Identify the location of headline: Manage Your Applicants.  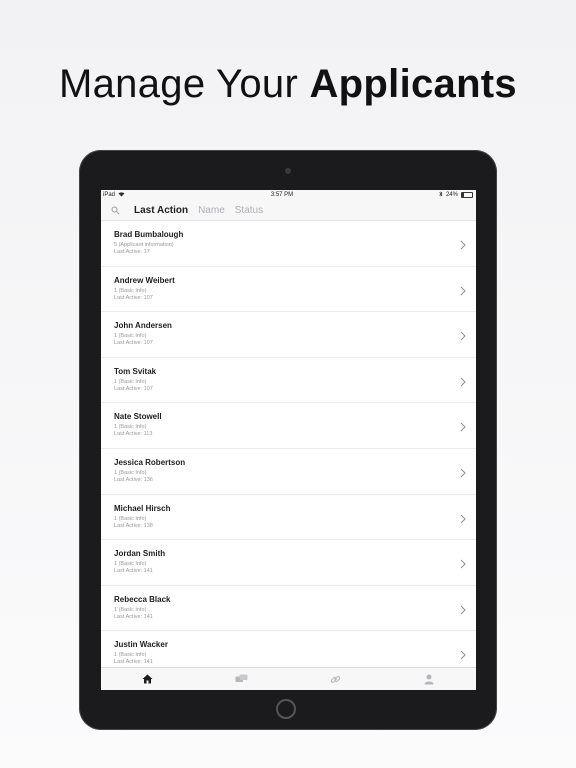
(288, 84).